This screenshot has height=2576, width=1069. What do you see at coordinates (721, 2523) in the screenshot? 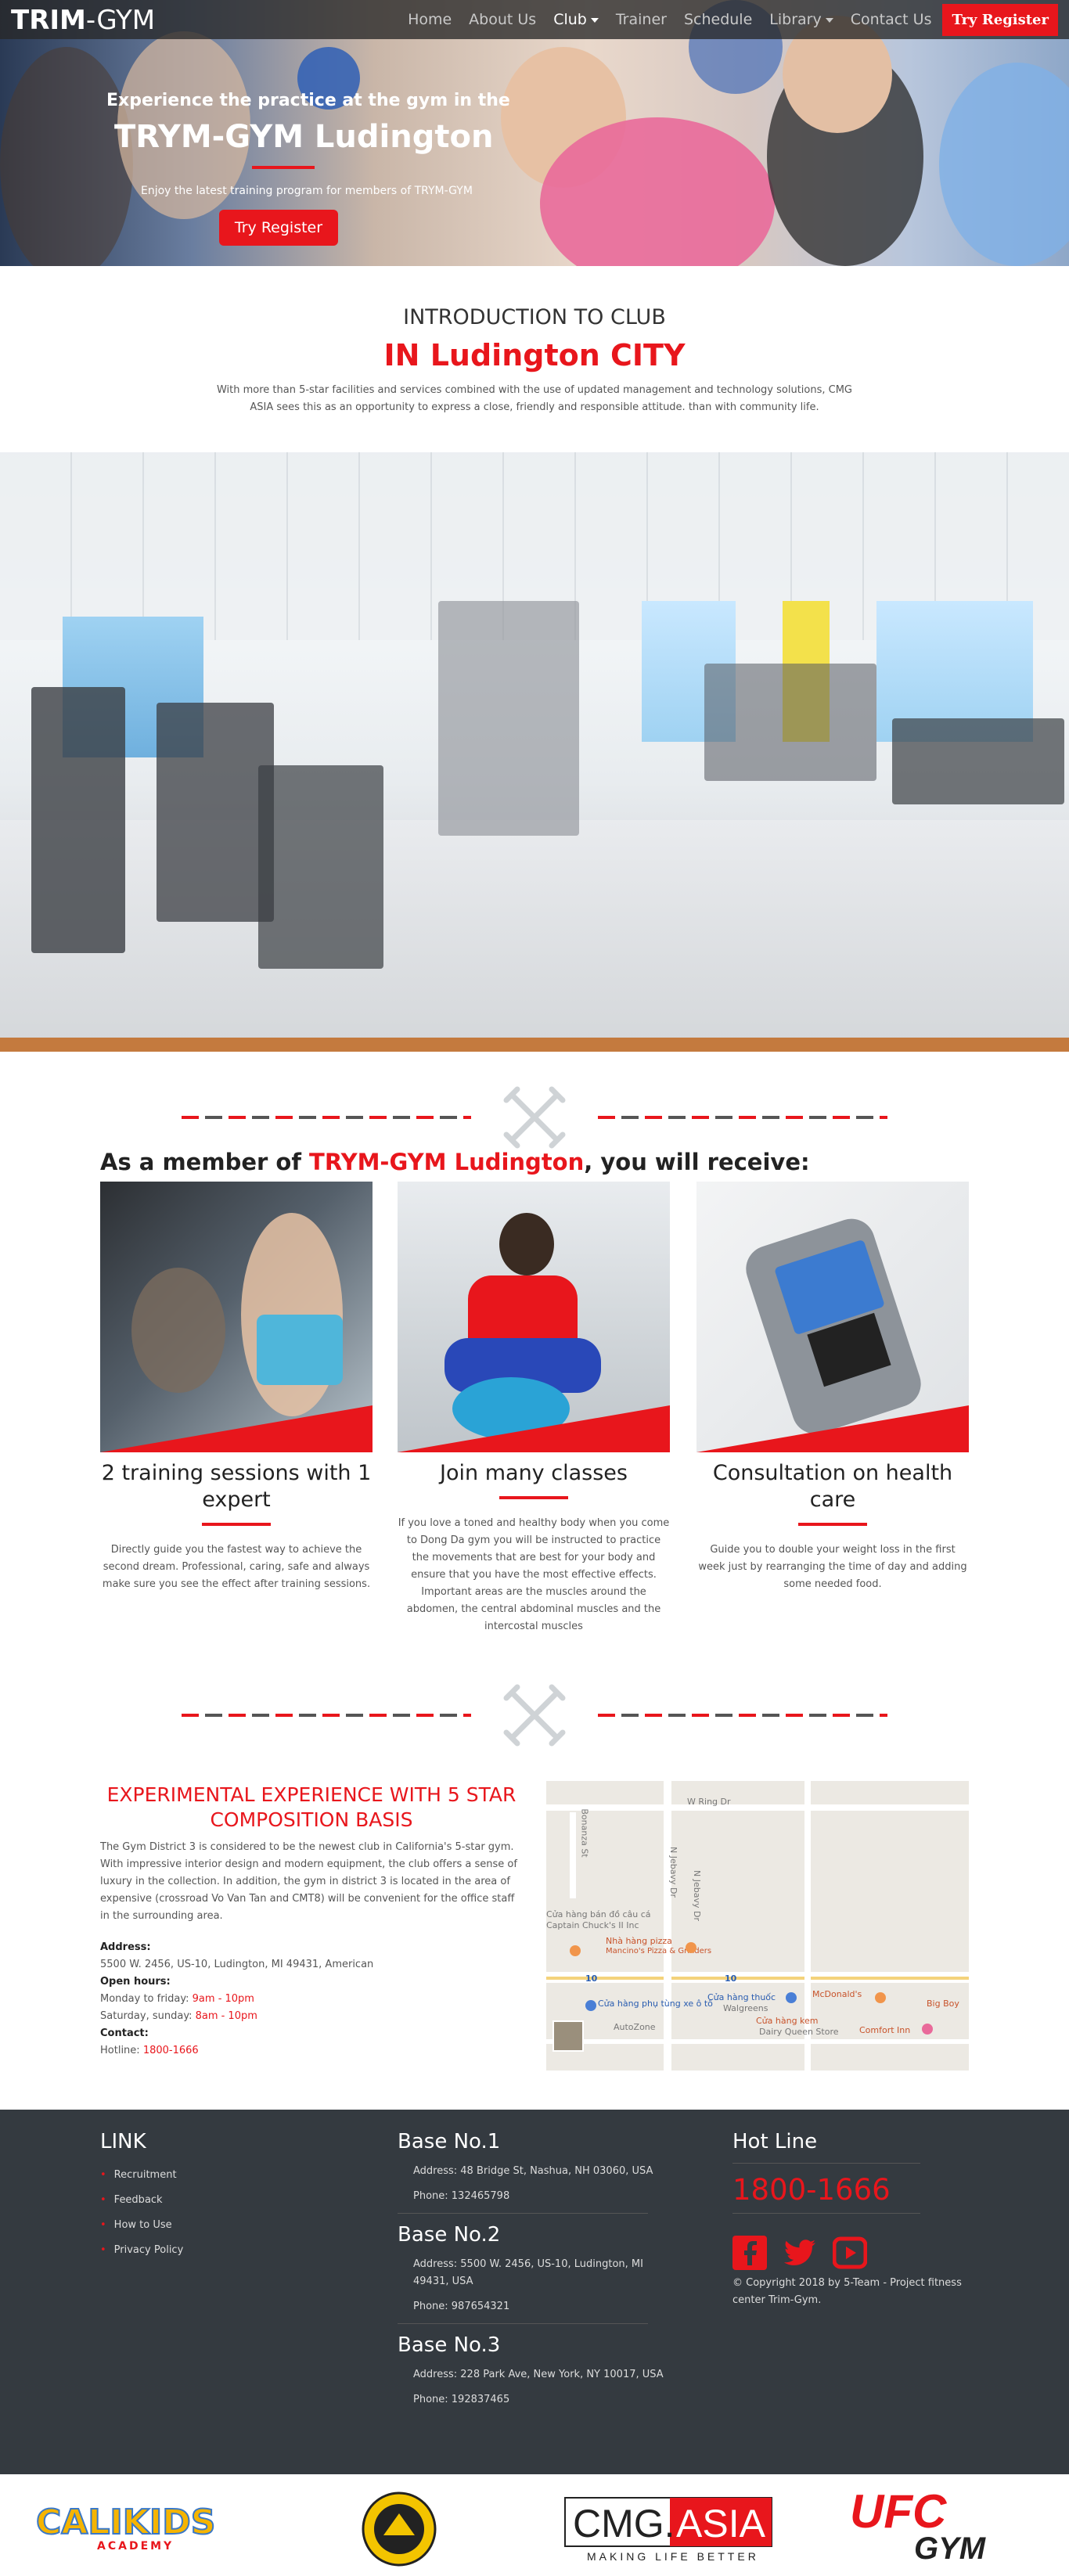
I see `cmg-logo-text: ASIA` at bounding box center [721, 2523].